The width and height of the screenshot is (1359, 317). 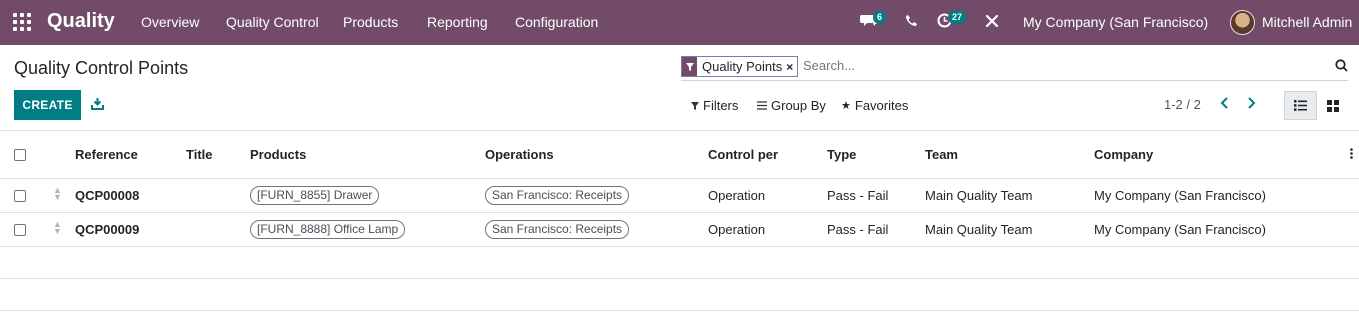 What do you see at coordinates (911, 22) in the screenshot?
I see `phone-icon` at bounding box center [911, 22].